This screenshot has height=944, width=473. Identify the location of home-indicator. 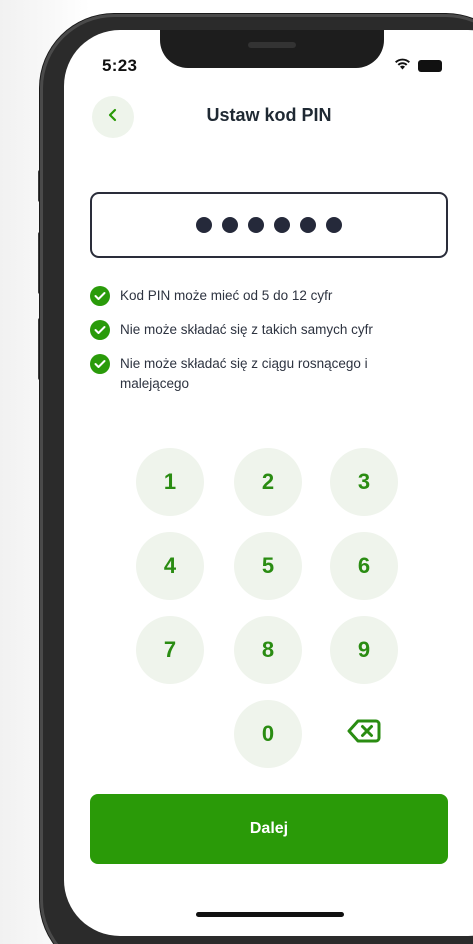
(270, 914).